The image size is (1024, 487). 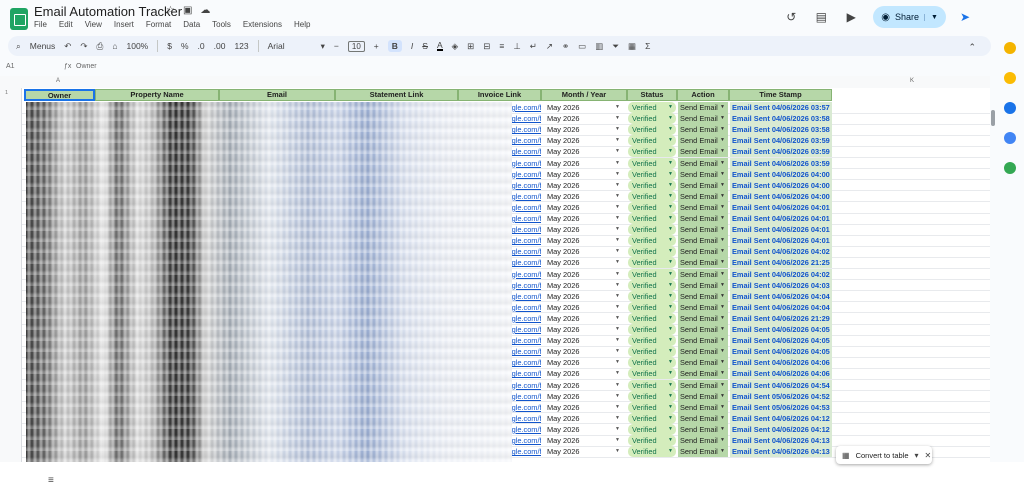 What do you see at coordinates (124, 24) in the screenshot?
I see `menu-insert: Insert` at bounding box center [124, 24].